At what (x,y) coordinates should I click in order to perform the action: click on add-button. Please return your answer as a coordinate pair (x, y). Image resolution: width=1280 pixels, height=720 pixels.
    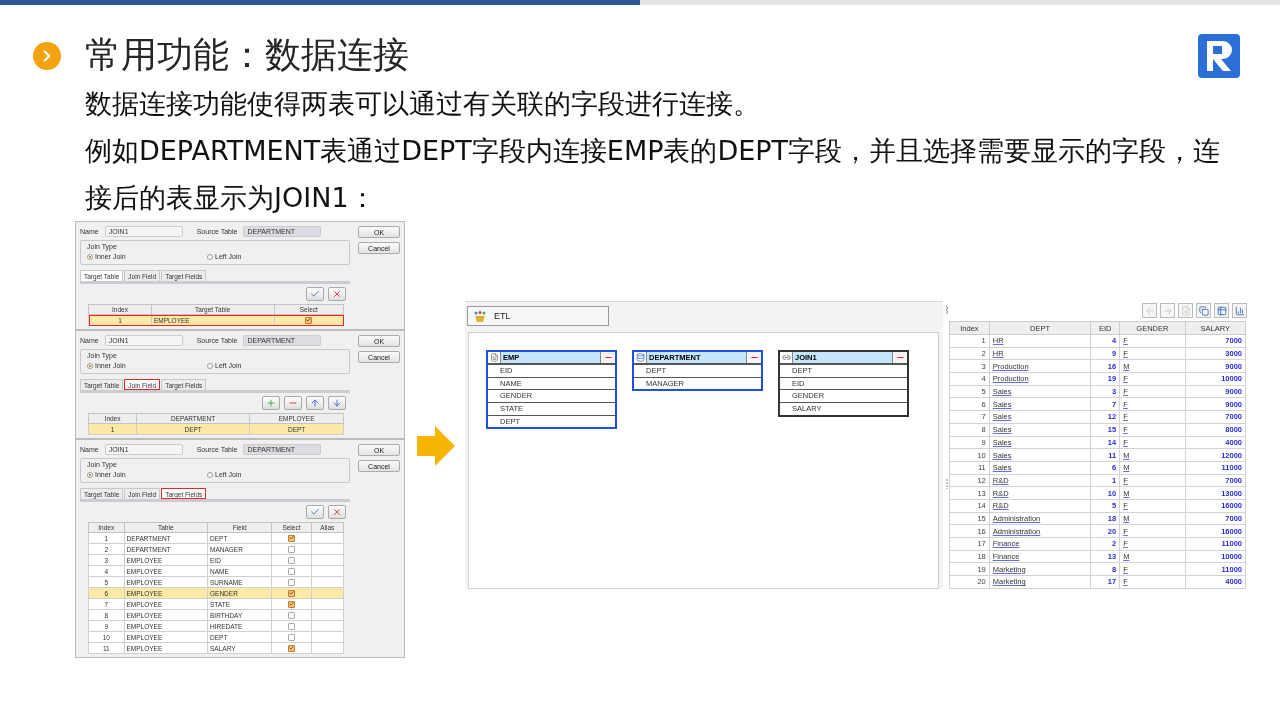
    Looking at the image, I should click on (271, 403).